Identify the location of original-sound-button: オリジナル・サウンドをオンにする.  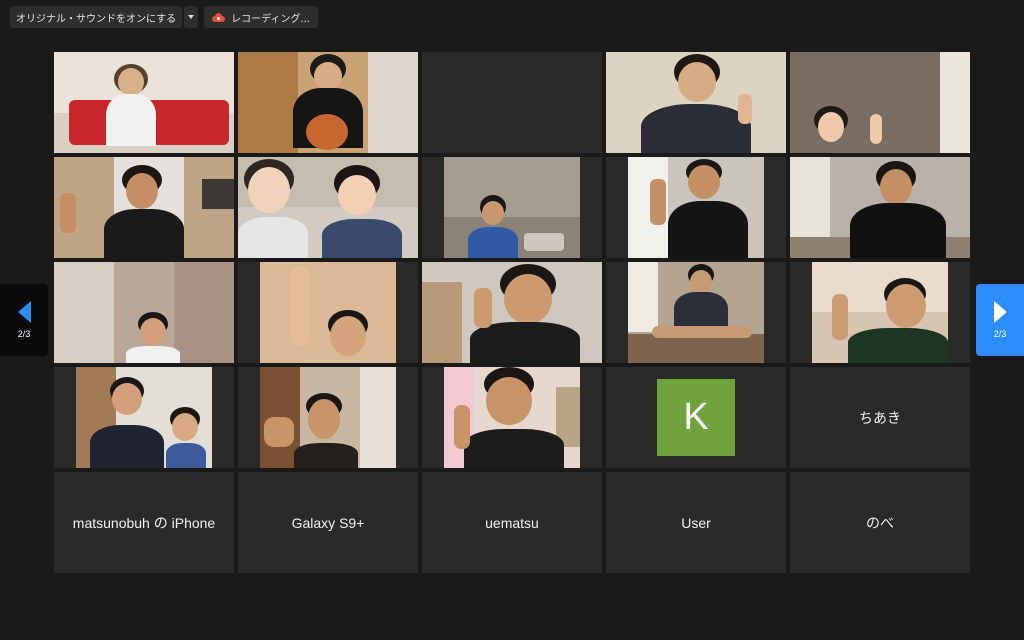
(96, 17).